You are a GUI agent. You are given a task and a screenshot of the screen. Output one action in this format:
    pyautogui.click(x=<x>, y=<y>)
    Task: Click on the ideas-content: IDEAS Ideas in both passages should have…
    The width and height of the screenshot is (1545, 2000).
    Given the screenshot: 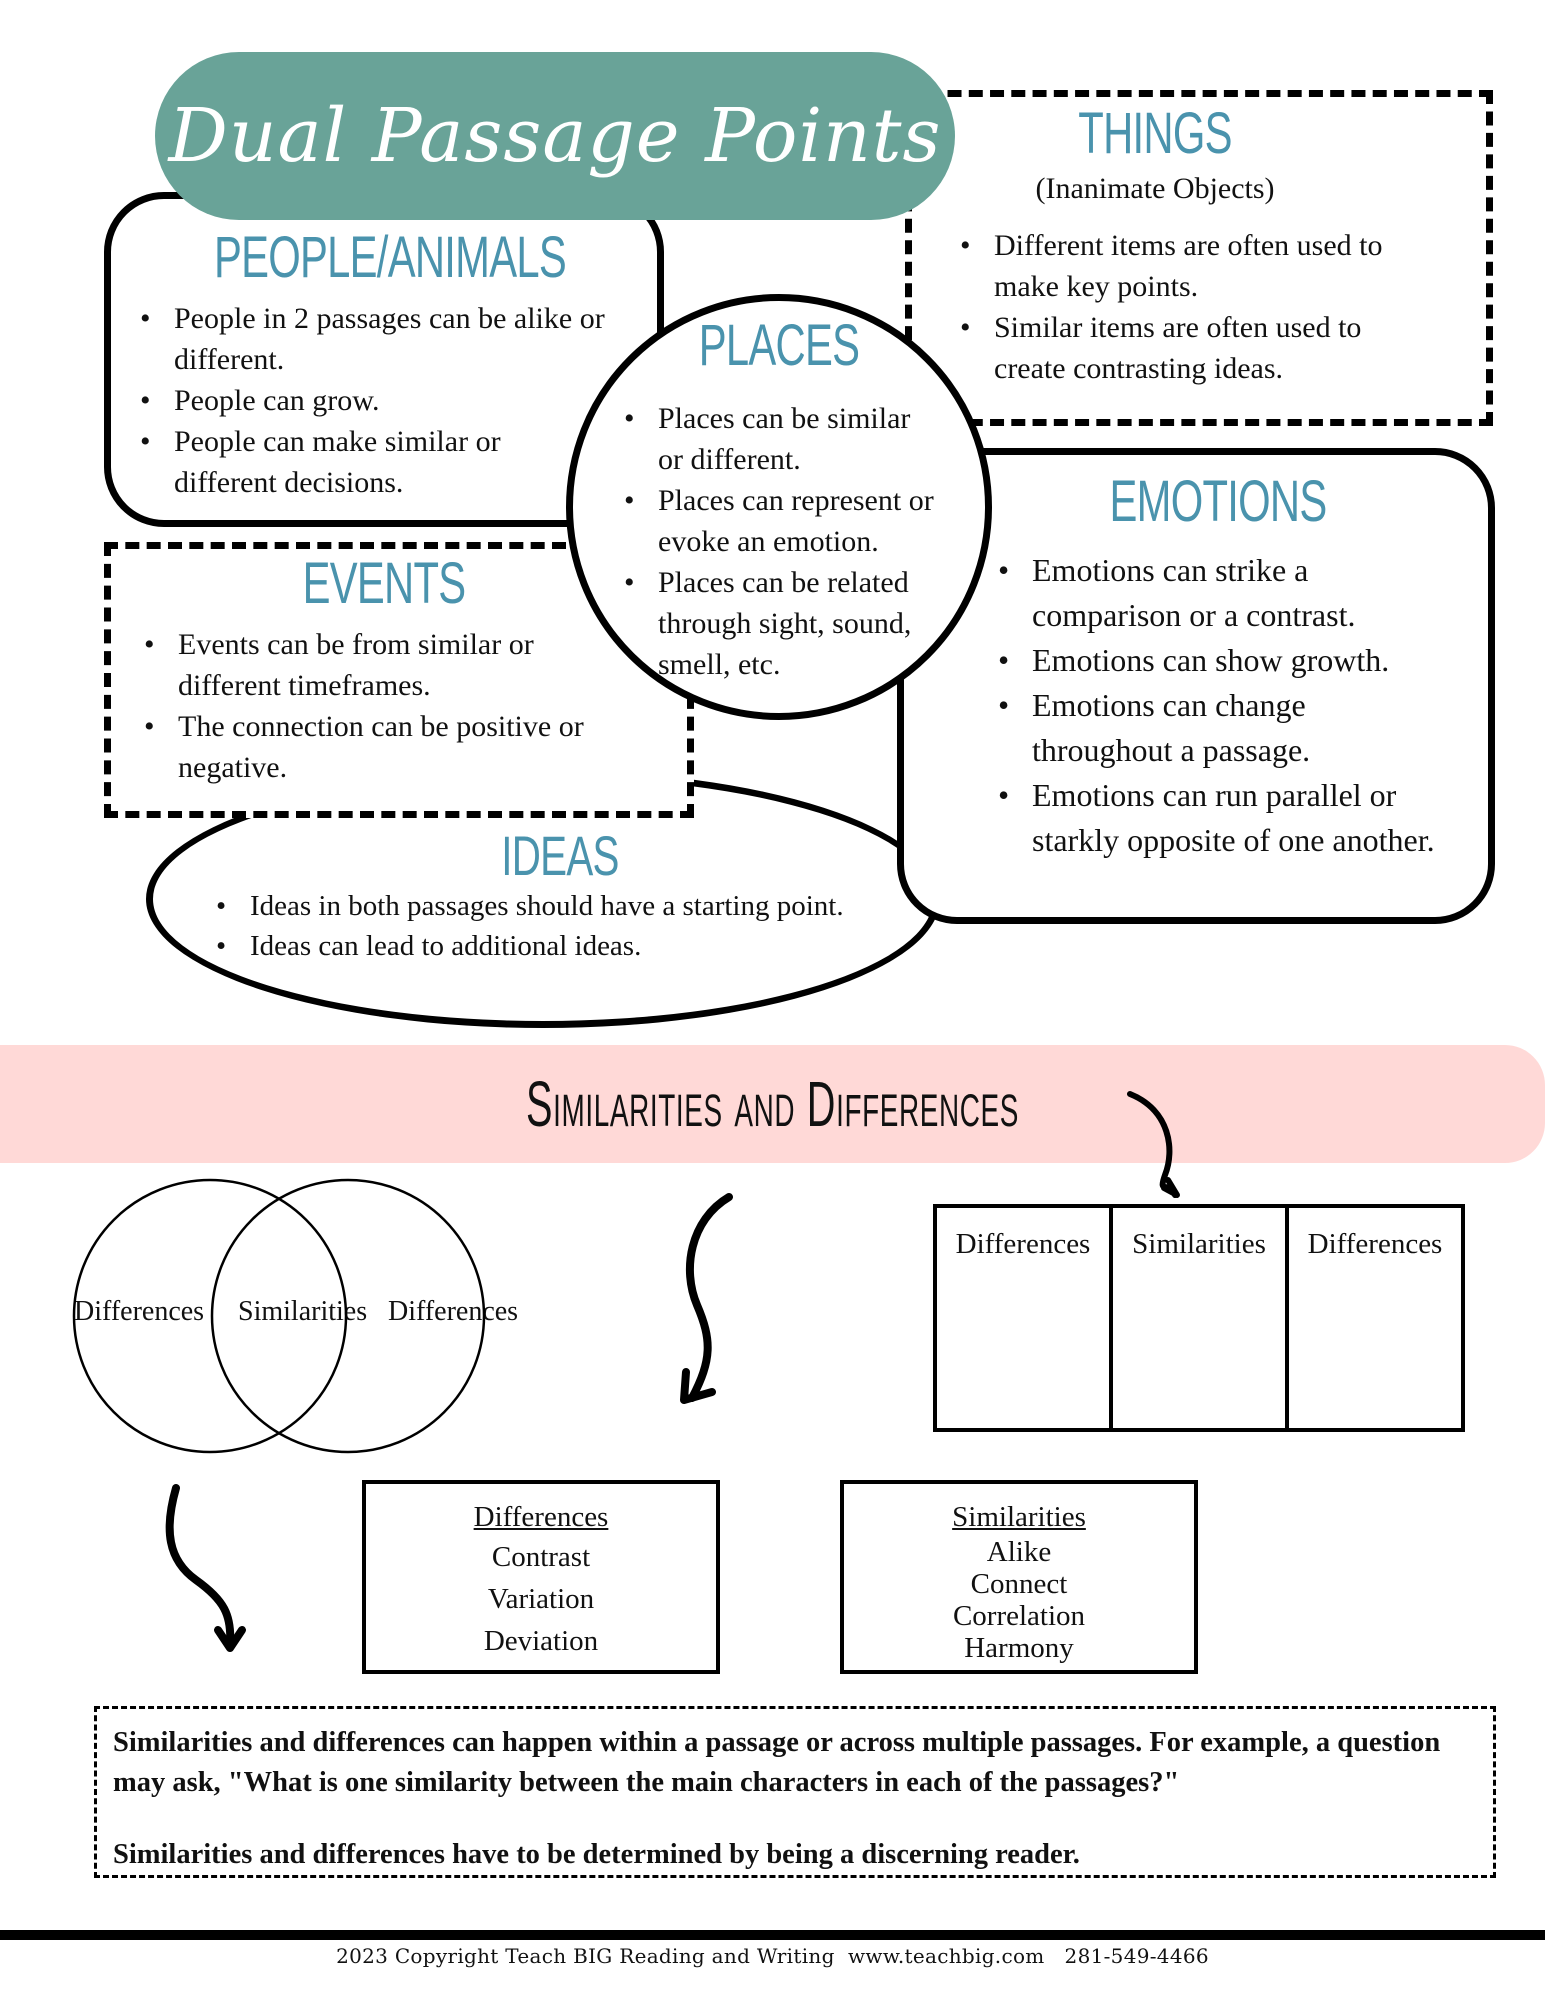 What is the action you would take?
    pyautogui.click(x=550, y=895)
    